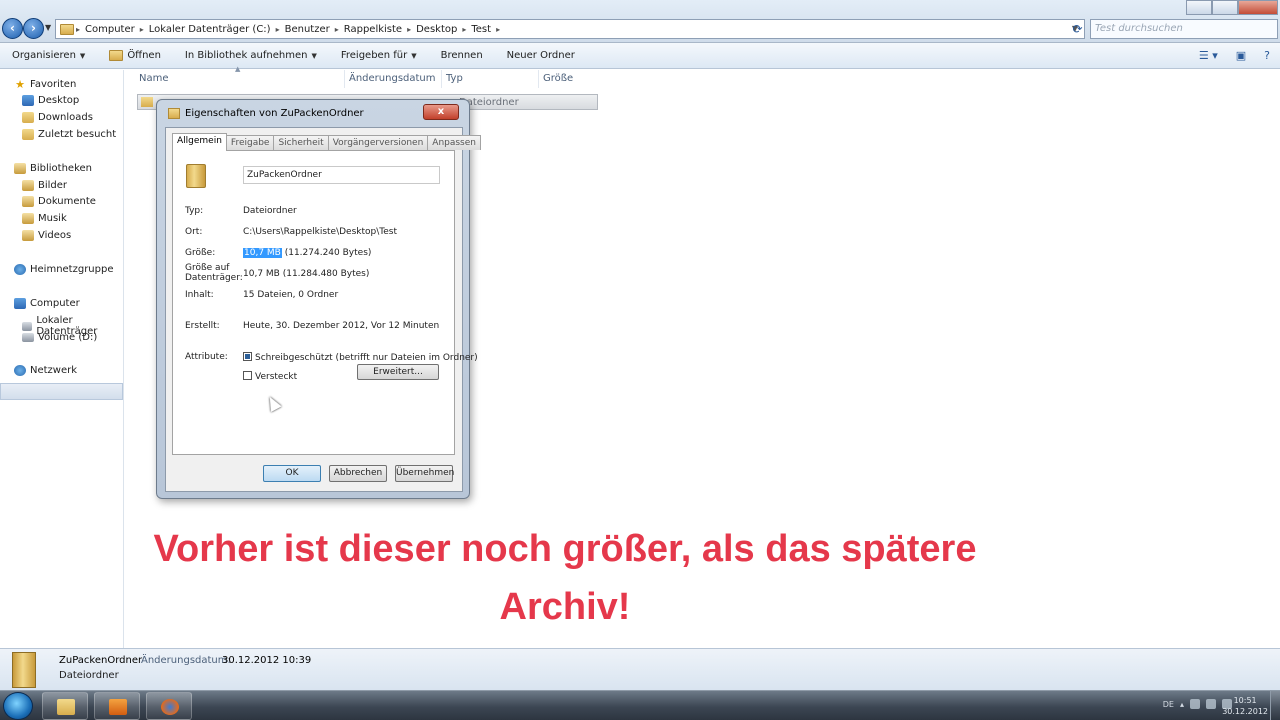 The image size is (1280, 720). Describe the element at coordinates (28, 218) in the screenshot. I see `music-icon` at that location.